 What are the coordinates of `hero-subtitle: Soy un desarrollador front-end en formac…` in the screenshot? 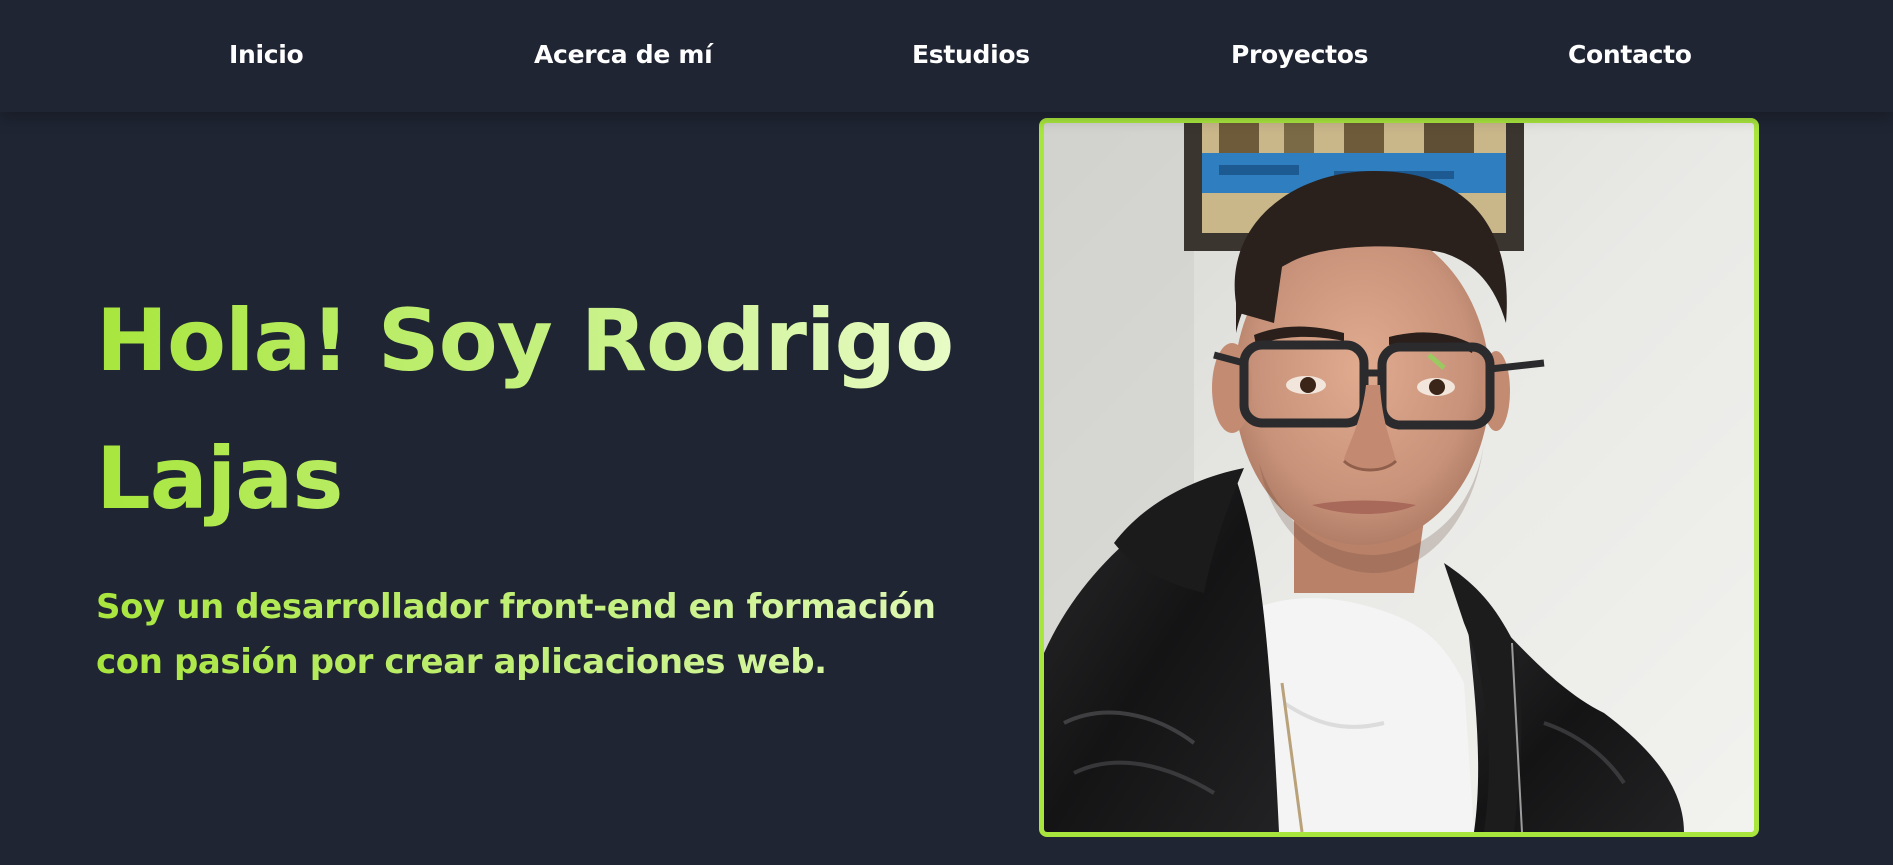 It's located at (526, 635).